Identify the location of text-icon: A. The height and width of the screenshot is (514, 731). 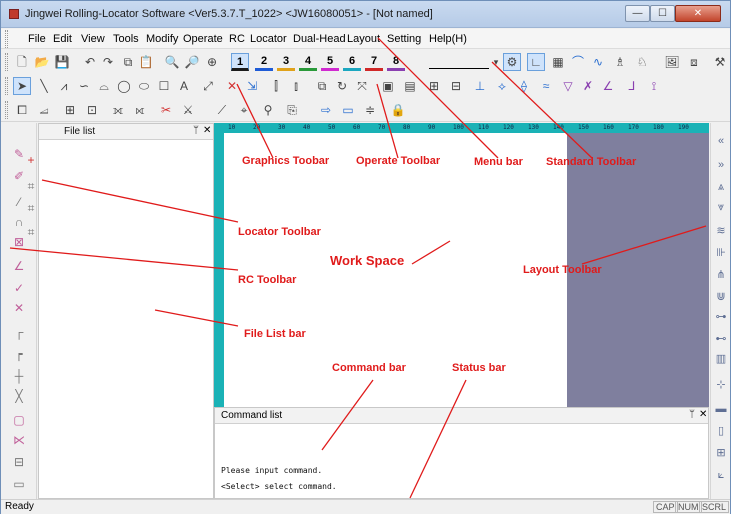
(184, 86).